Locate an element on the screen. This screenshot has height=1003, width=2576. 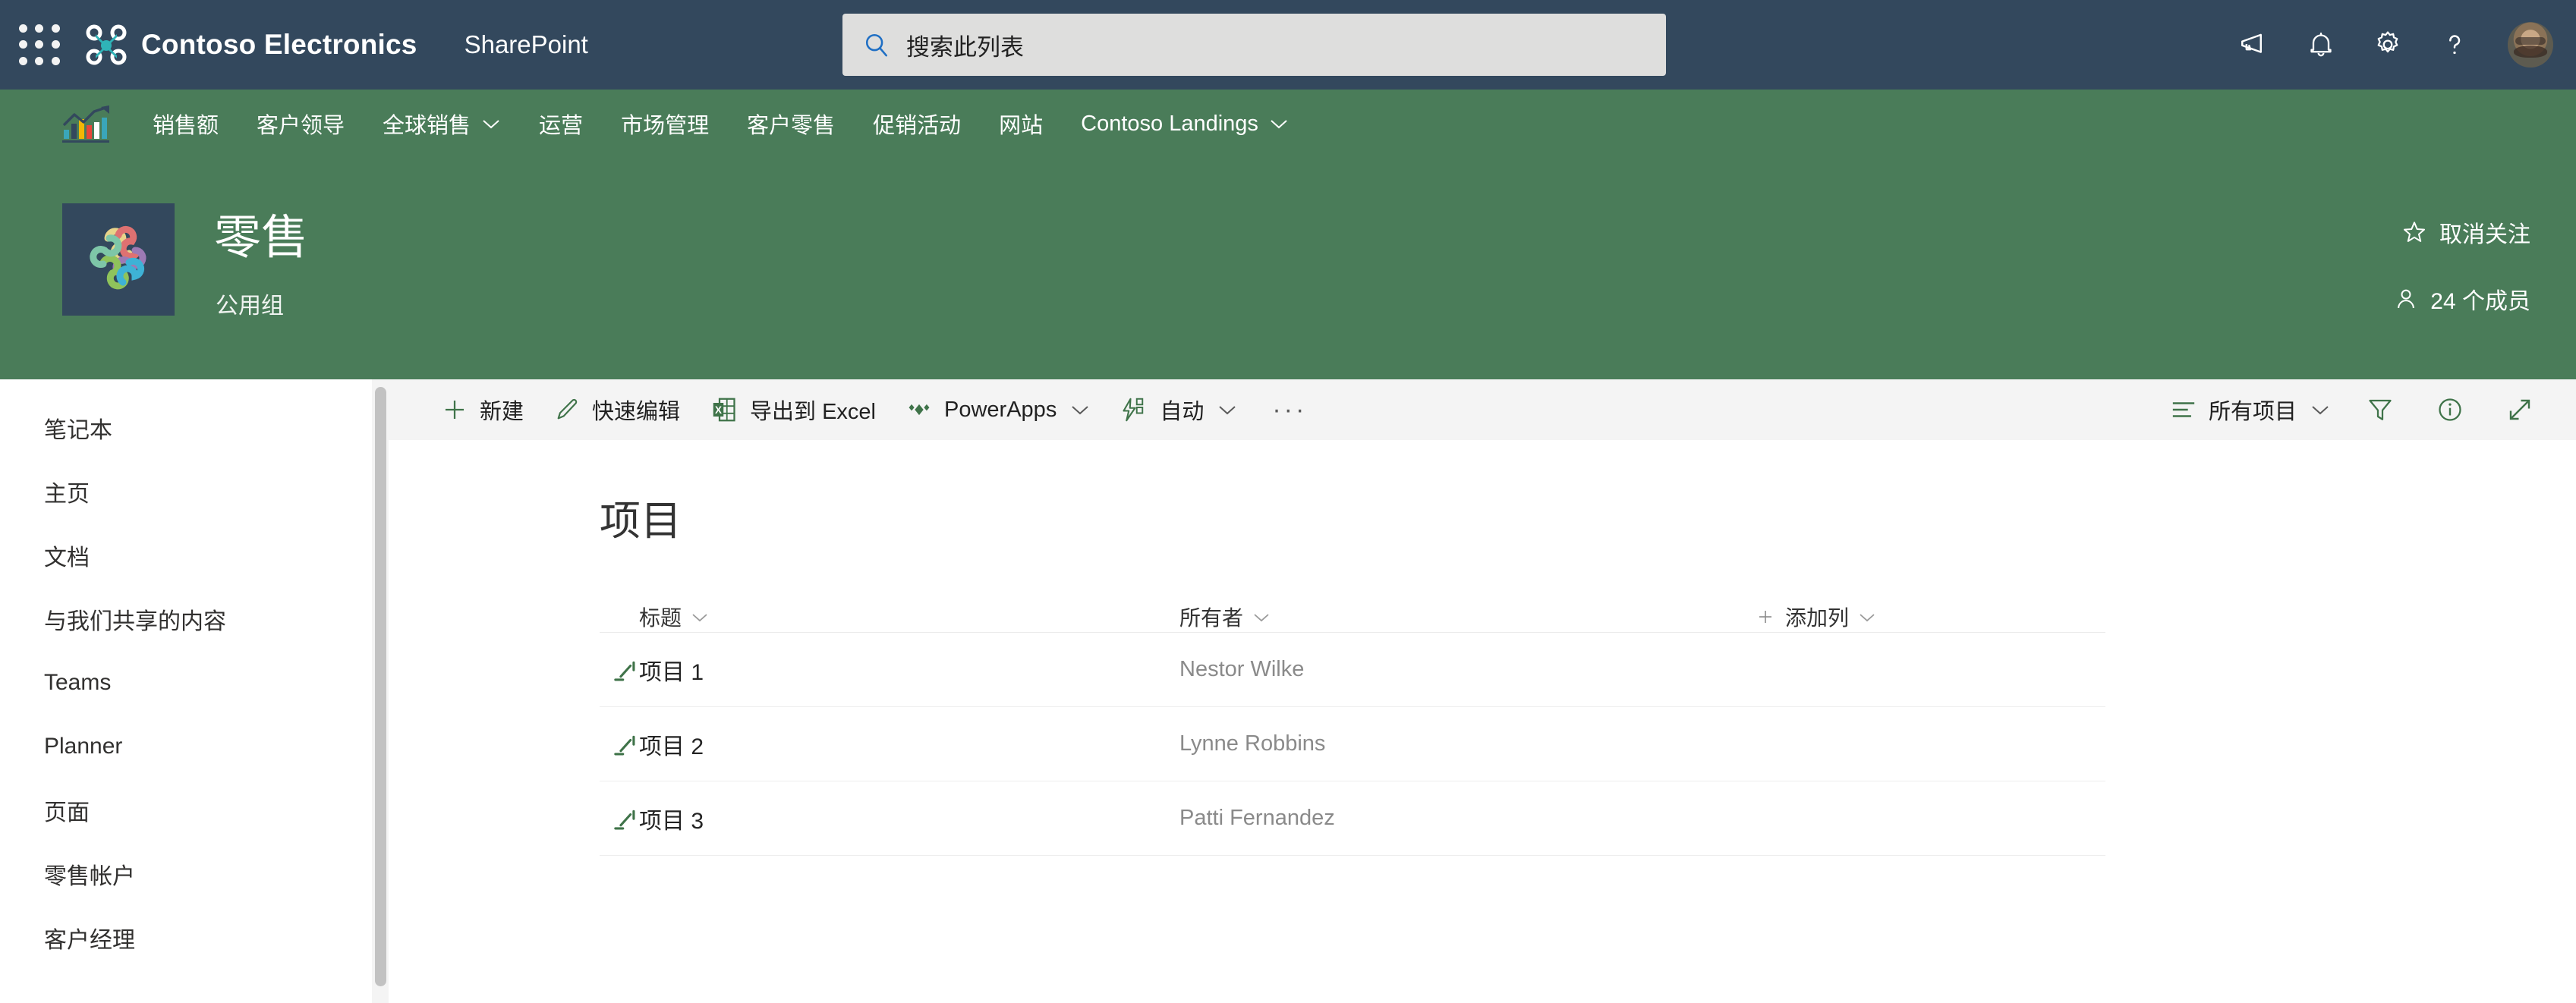
retail-group-logo-icon is located at coordinates (118, 257).